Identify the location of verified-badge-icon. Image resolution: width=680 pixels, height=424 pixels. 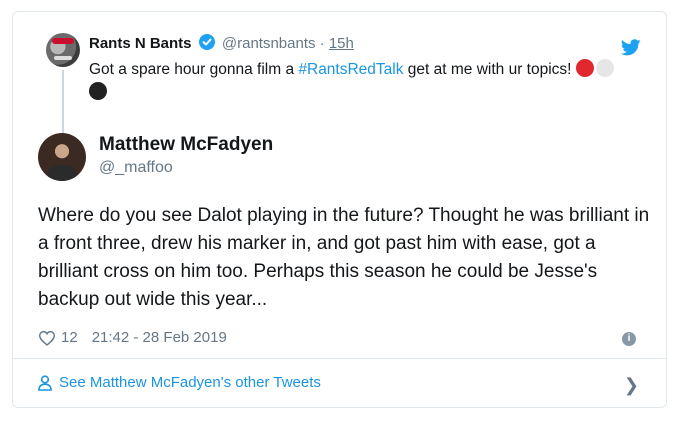
(206, 42).